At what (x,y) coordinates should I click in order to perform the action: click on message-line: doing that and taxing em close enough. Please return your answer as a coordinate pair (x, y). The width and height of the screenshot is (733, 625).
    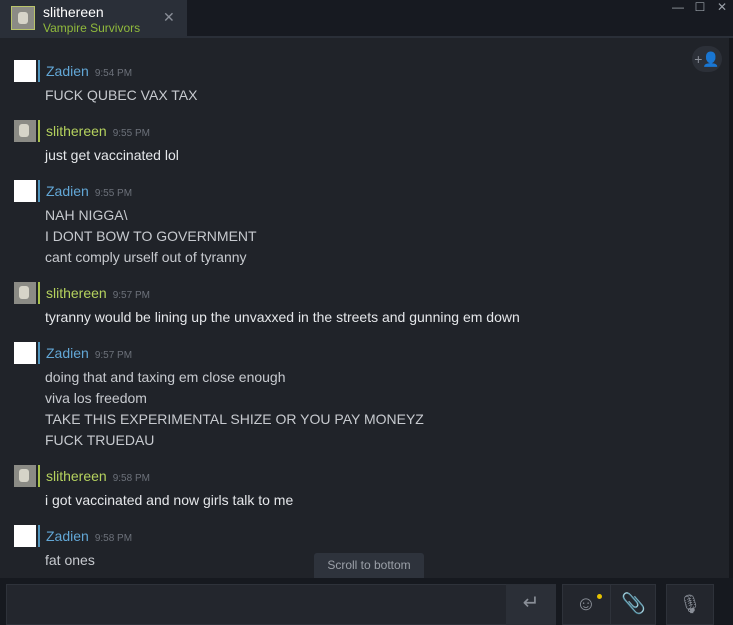
    Looking at the image, I should click on (165, 377).